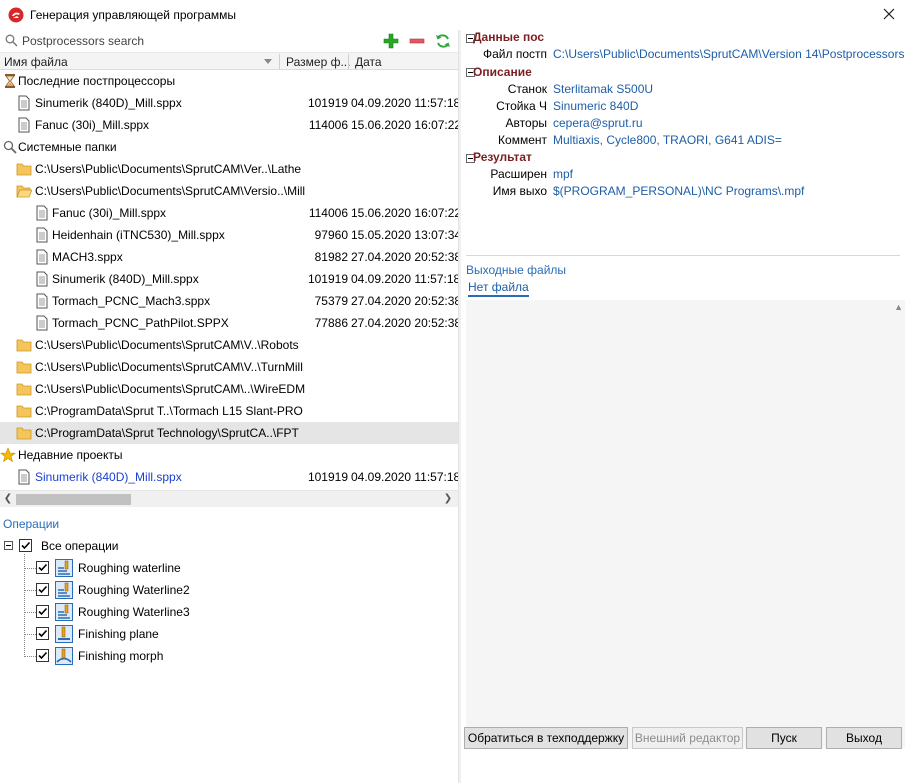 The image size is (905, 783). Describe the element at coordinates (133, 15) in the screenshot. I see `window-title: Генерация управляющей программы` at that location.